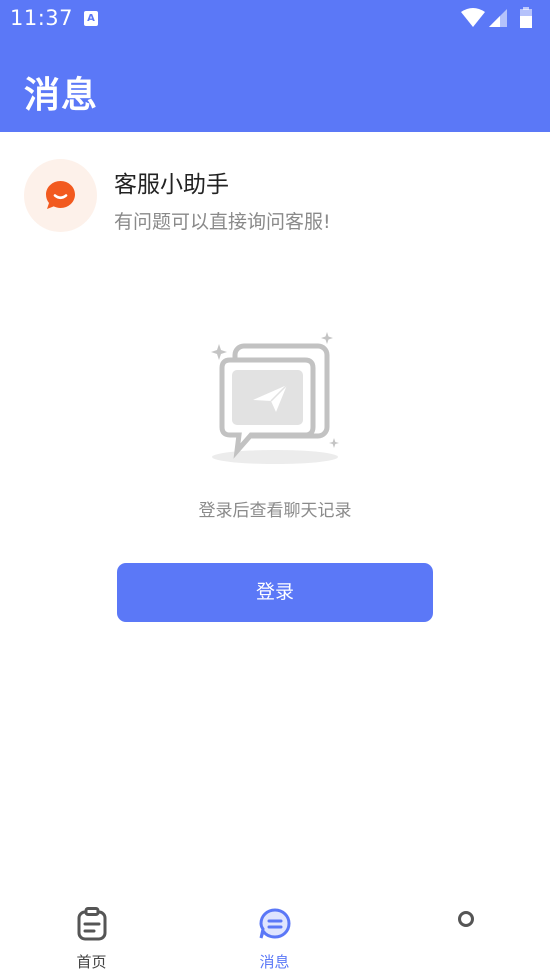 The image size is (550, 977). I want to click on header: 11:37 A 消息, so click(275, 66).